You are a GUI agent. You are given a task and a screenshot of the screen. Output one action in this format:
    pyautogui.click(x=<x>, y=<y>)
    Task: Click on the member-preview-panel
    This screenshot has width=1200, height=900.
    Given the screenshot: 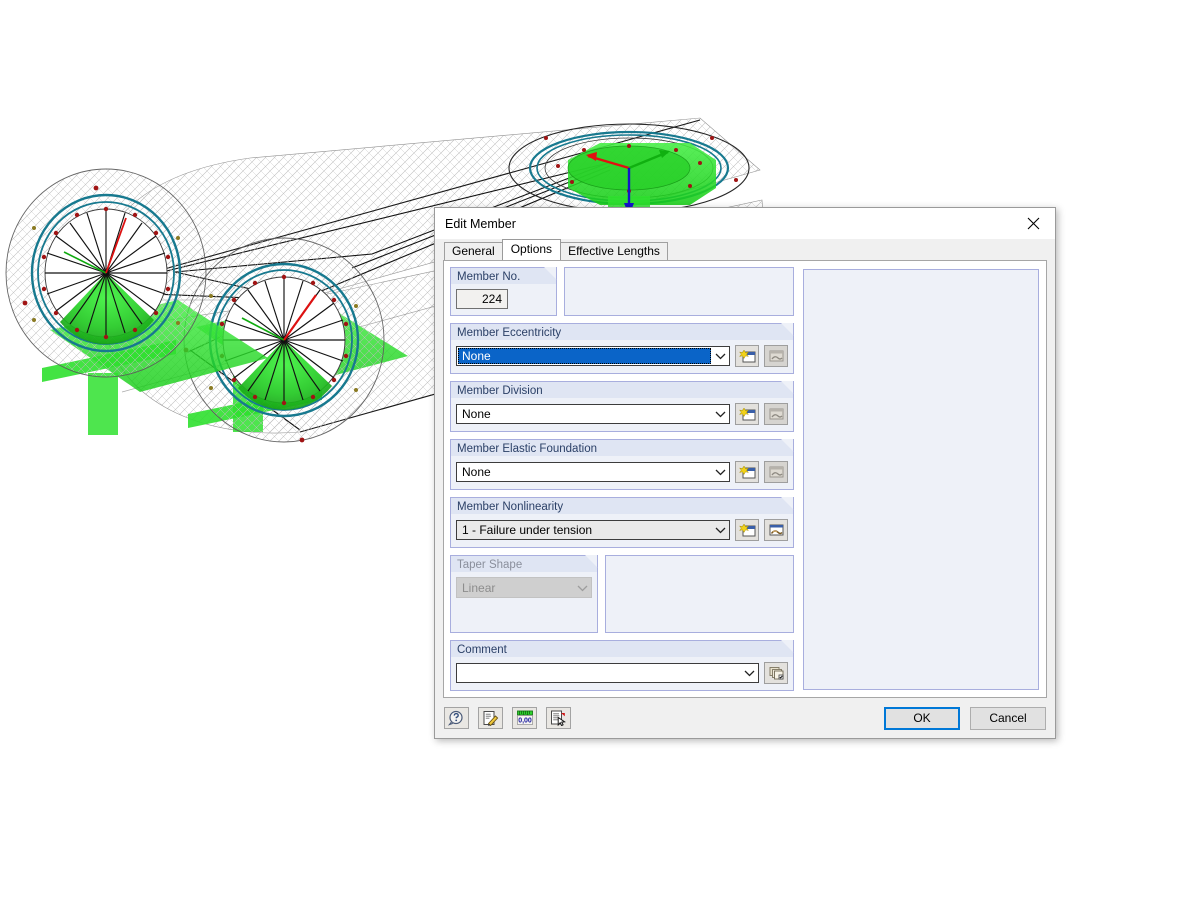 What is the action you would take?
    pyautogui.click(x=921, y=479)
    